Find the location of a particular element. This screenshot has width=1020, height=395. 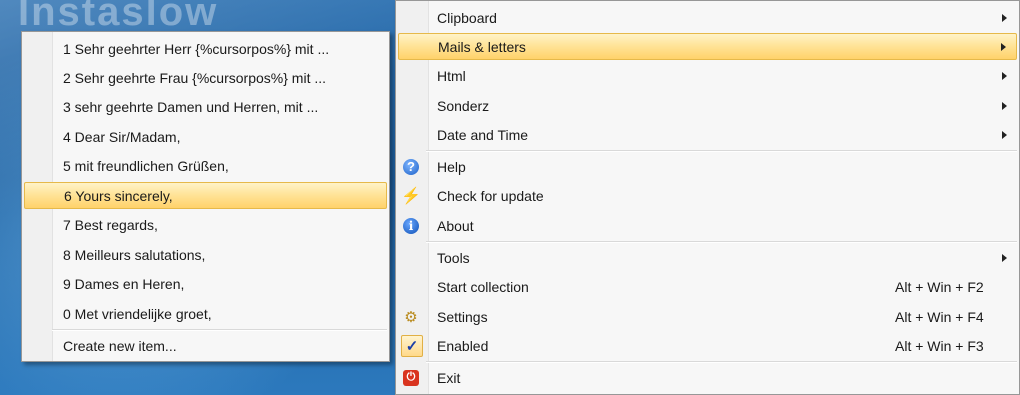

menu-item-label: Tools is located at coordinates (453, 257).